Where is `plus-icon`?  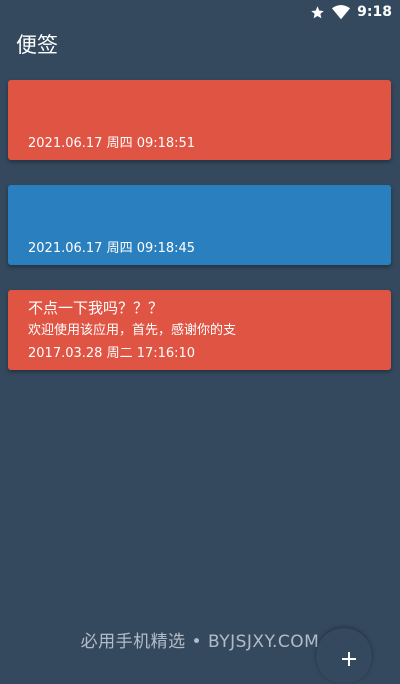 plus-icon is located at coordinates (349, 659).